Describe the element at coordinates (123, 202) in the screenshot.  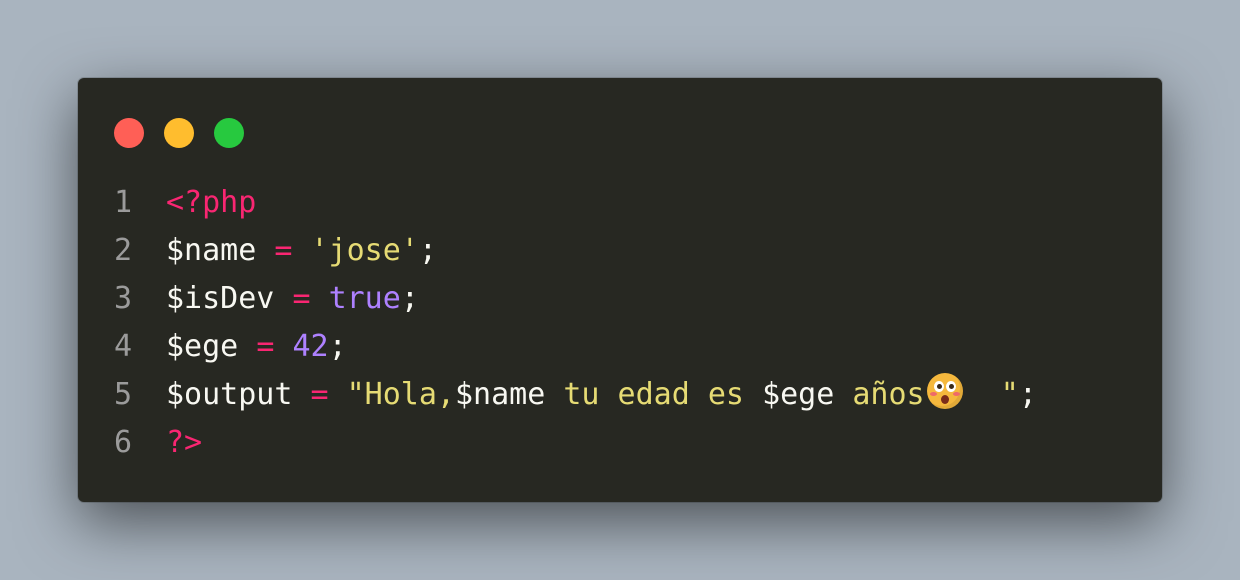
I see `line-number: 1` at that location.